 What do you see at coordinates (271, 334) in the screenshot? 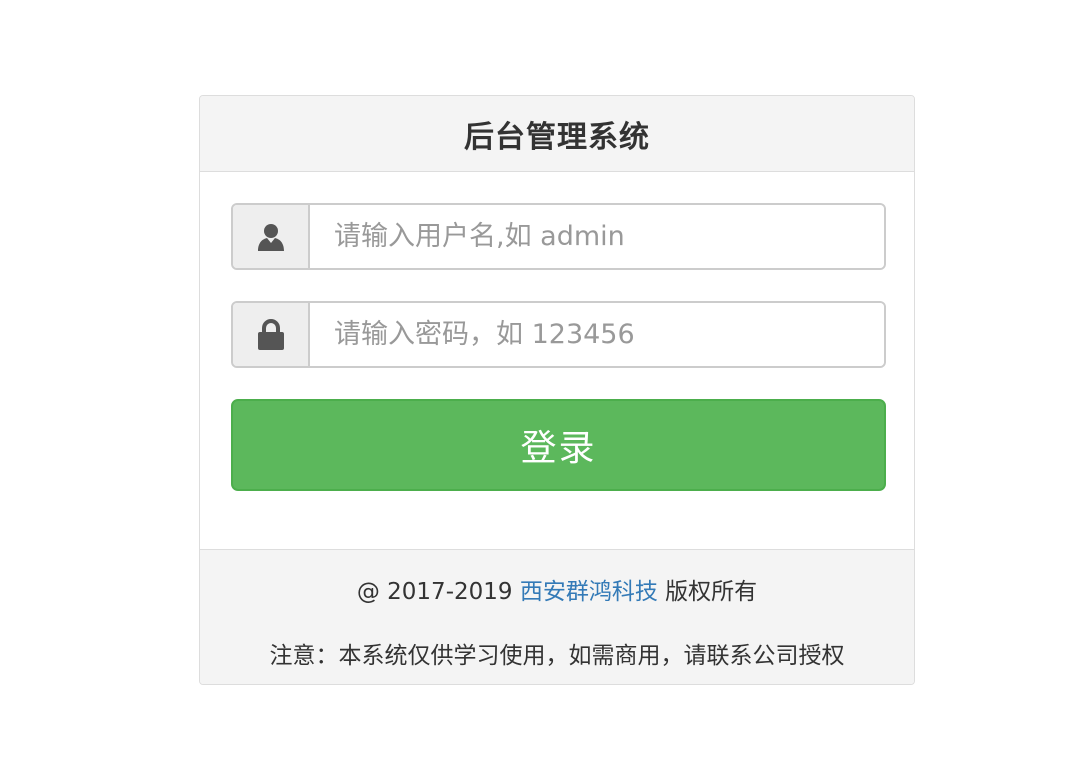
I see `lock-icon` at bounding box center [271, 334].